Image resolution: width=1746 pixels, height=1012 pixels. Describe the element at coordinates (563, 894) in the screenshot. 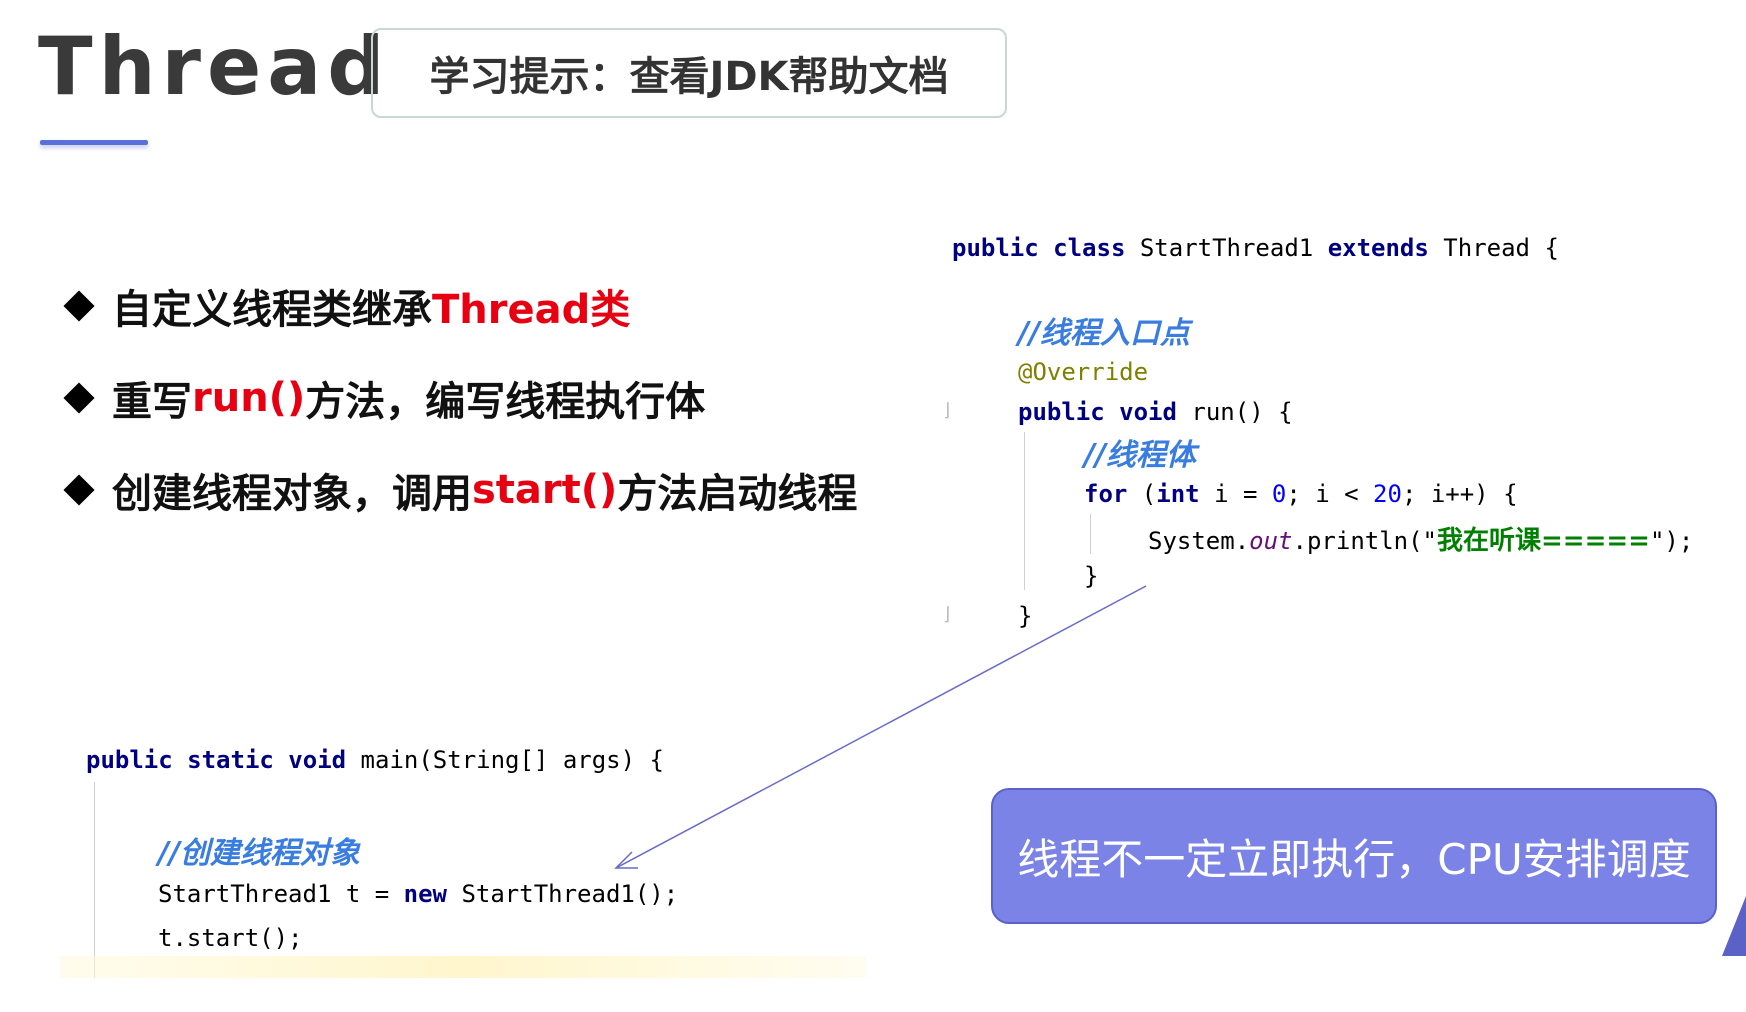

I see `code-text: StartThread1();` at that location.